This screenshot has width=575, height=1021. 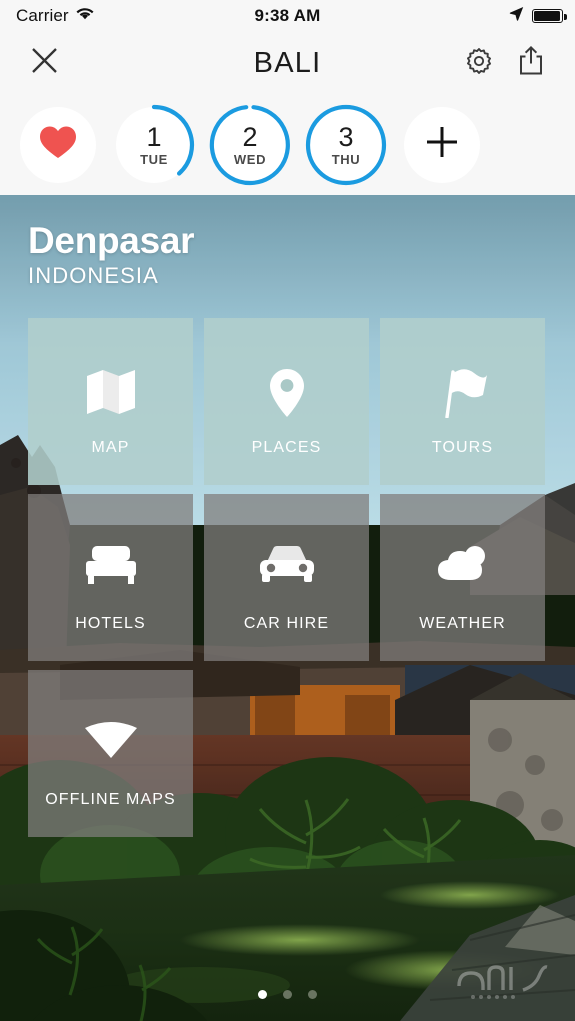 What do you see at coordinates (509, 981) in the screenshot?
I see `watermark-logo` at bounding box center [509, 981].